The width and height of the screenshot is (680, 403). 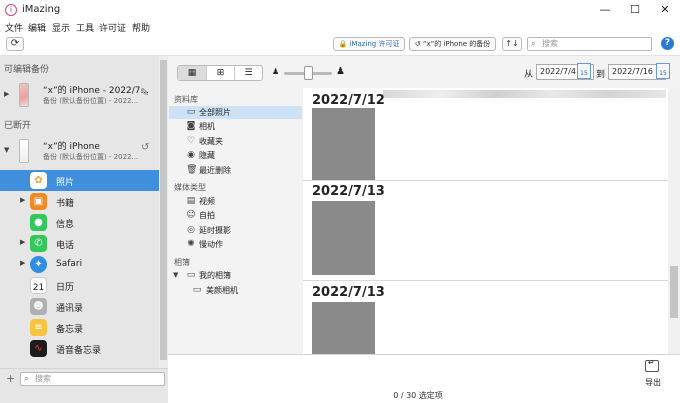 I want to click on library-item-favorites: ♡ 收藏夹, so click(x=235, y=141).